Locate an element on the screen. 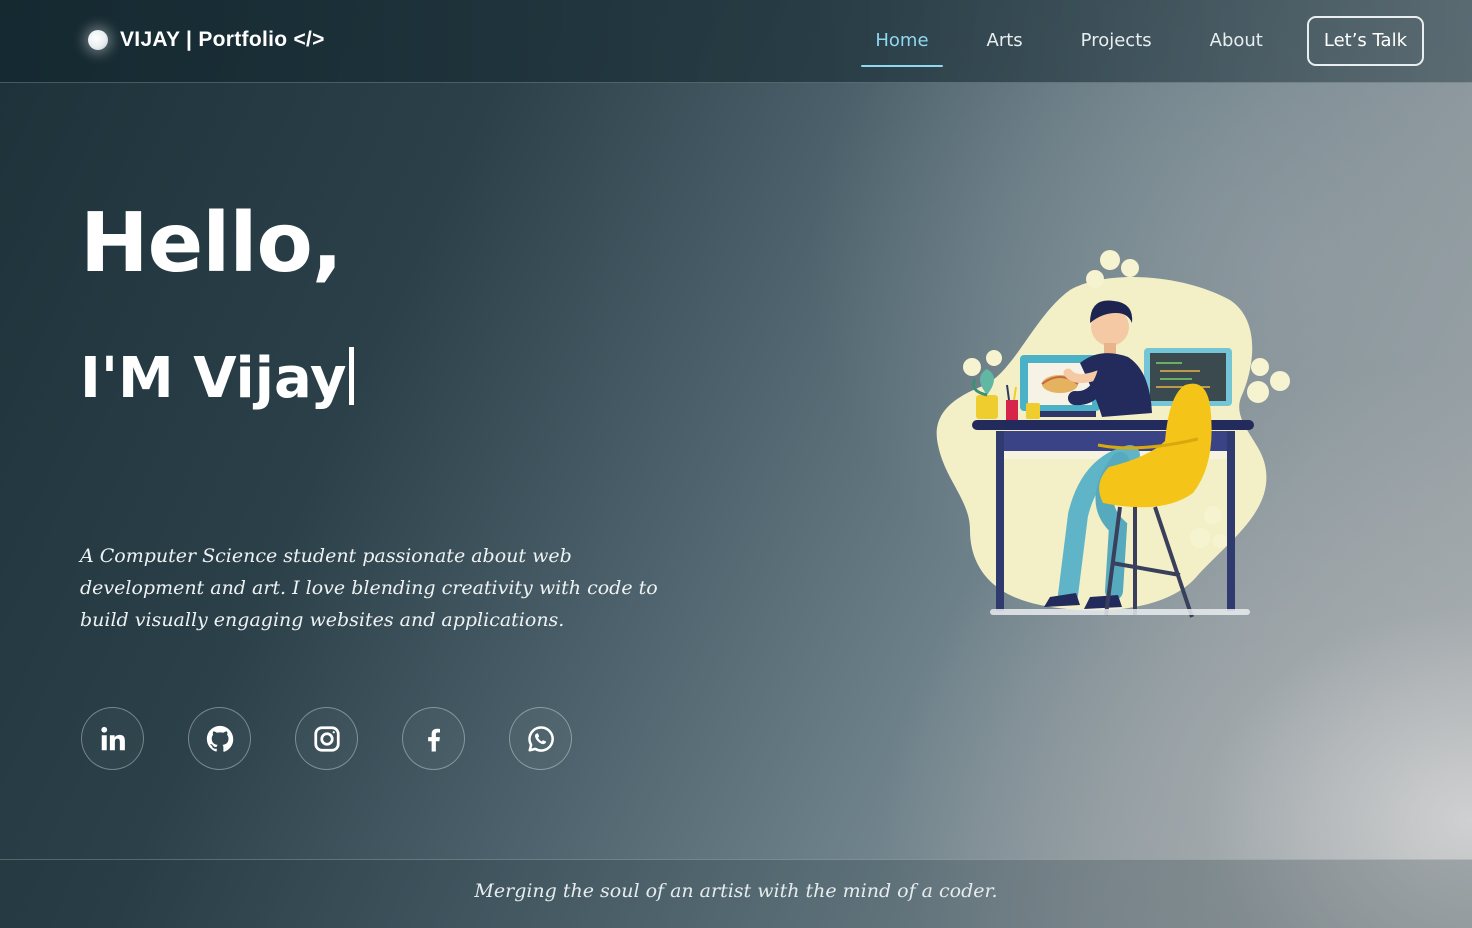 The height and width of the screenshot is (928, 1472). whatsapp-icon is located at coordinates (540, 738).